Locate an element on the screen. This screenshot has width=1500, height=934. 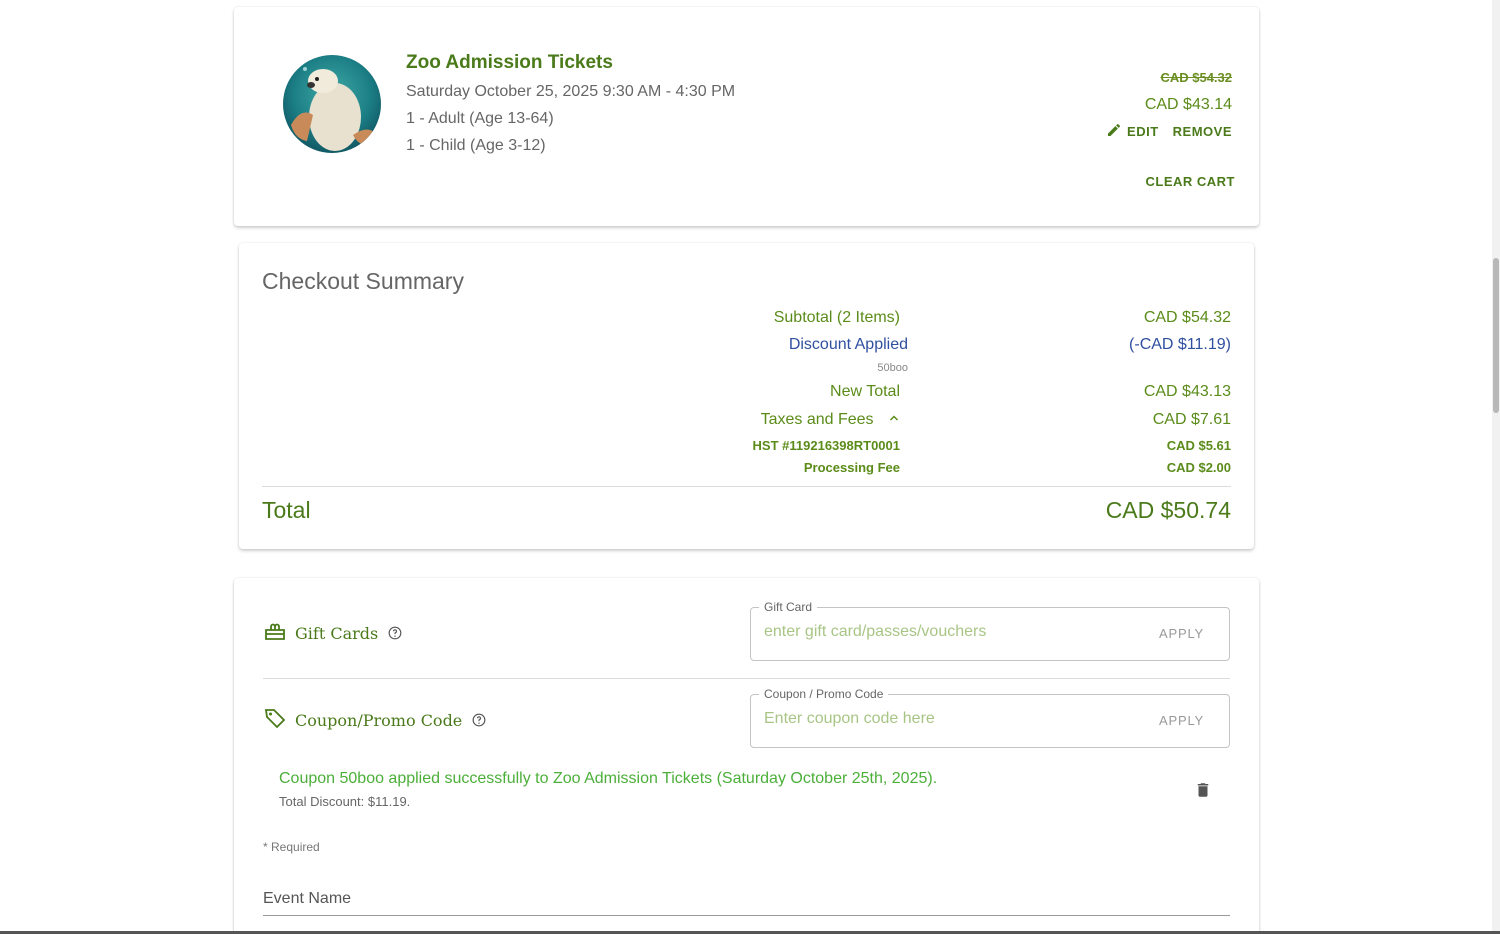
gift-icon is located at coordinates (275, 633).